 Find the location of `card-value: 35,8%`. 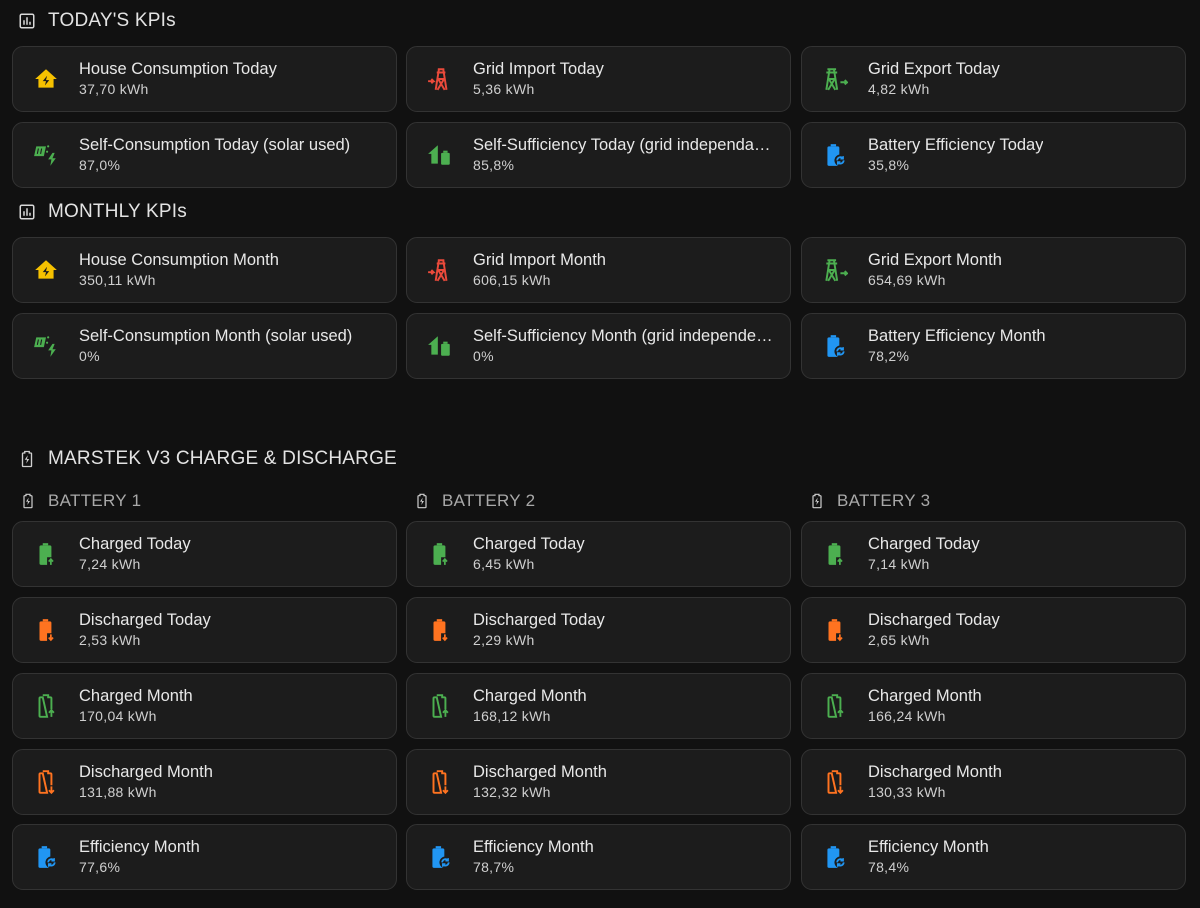

card-value: 35,8% is located at coordinates (889, 165).